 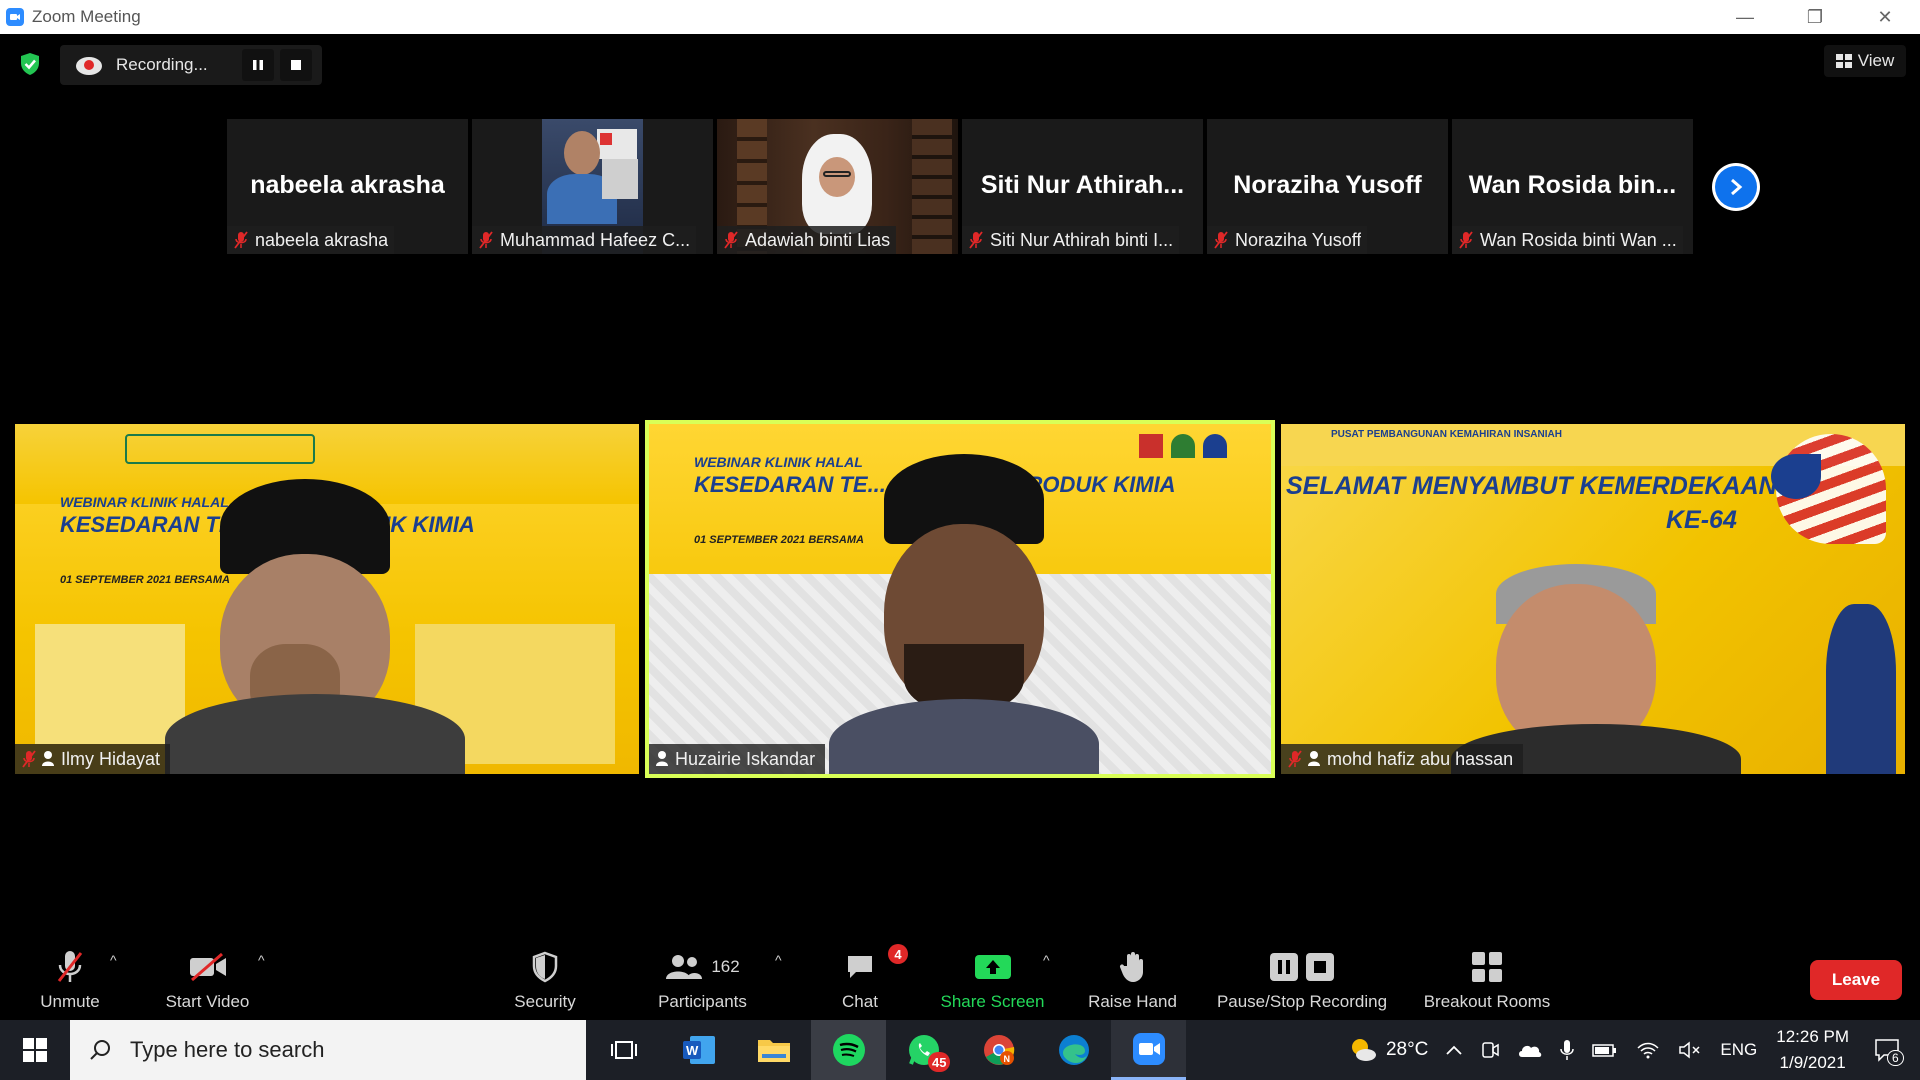 I want to click on taskbar-chrome: N, so click(x=998, y=1050).